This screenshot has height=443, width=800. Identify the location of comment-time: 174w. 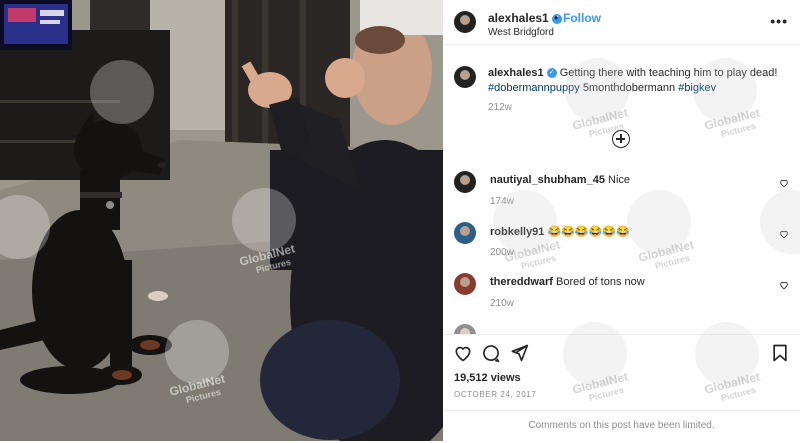
(502, 201).